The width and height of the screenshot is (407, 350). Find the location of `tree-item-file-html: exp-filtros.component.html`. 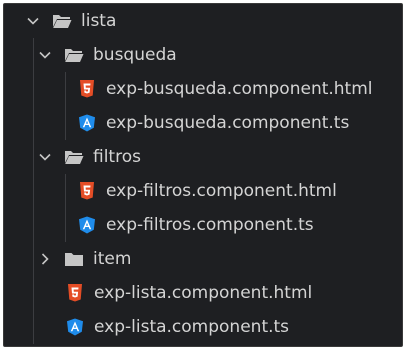

tree-item-file-html: exp-filtros.component.html is located at coordinates (203, 191).